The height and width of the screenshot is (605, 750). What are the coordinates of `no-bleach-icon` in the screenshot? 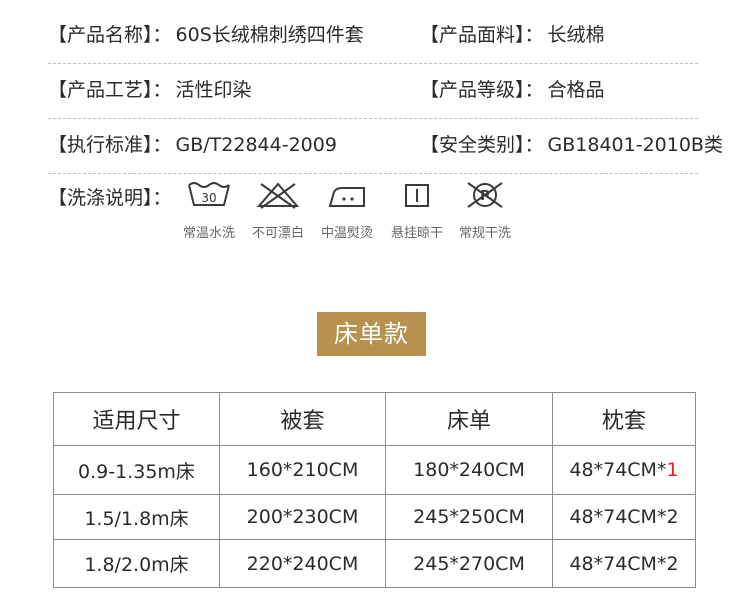 It's located at (278, 195).